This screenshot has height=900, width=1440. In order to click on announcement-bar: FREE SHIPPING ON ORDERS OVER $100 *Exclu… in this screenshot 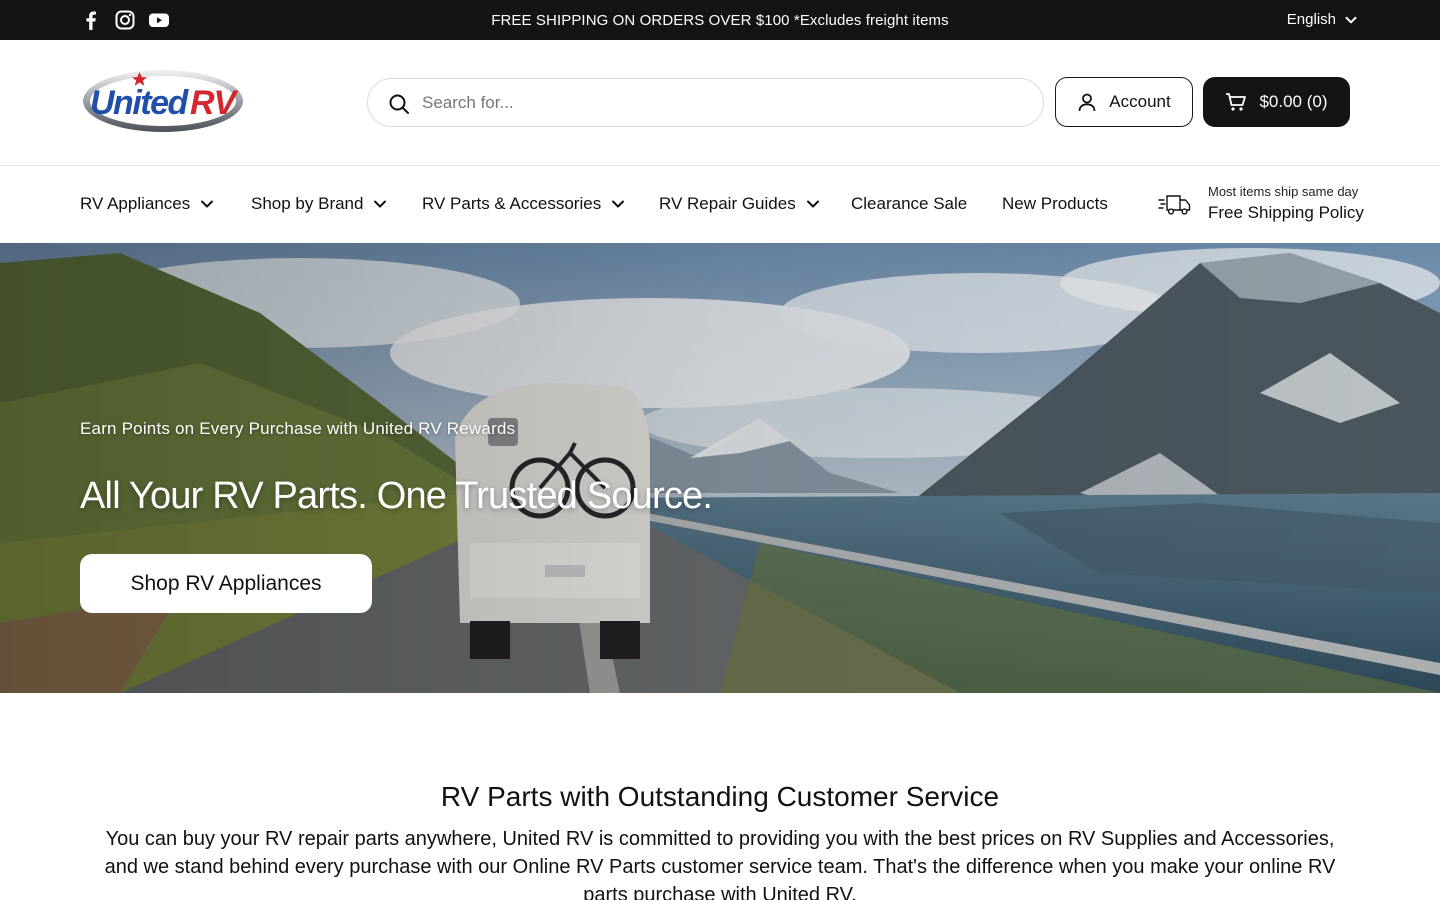, I will do `click(720, 20)`.